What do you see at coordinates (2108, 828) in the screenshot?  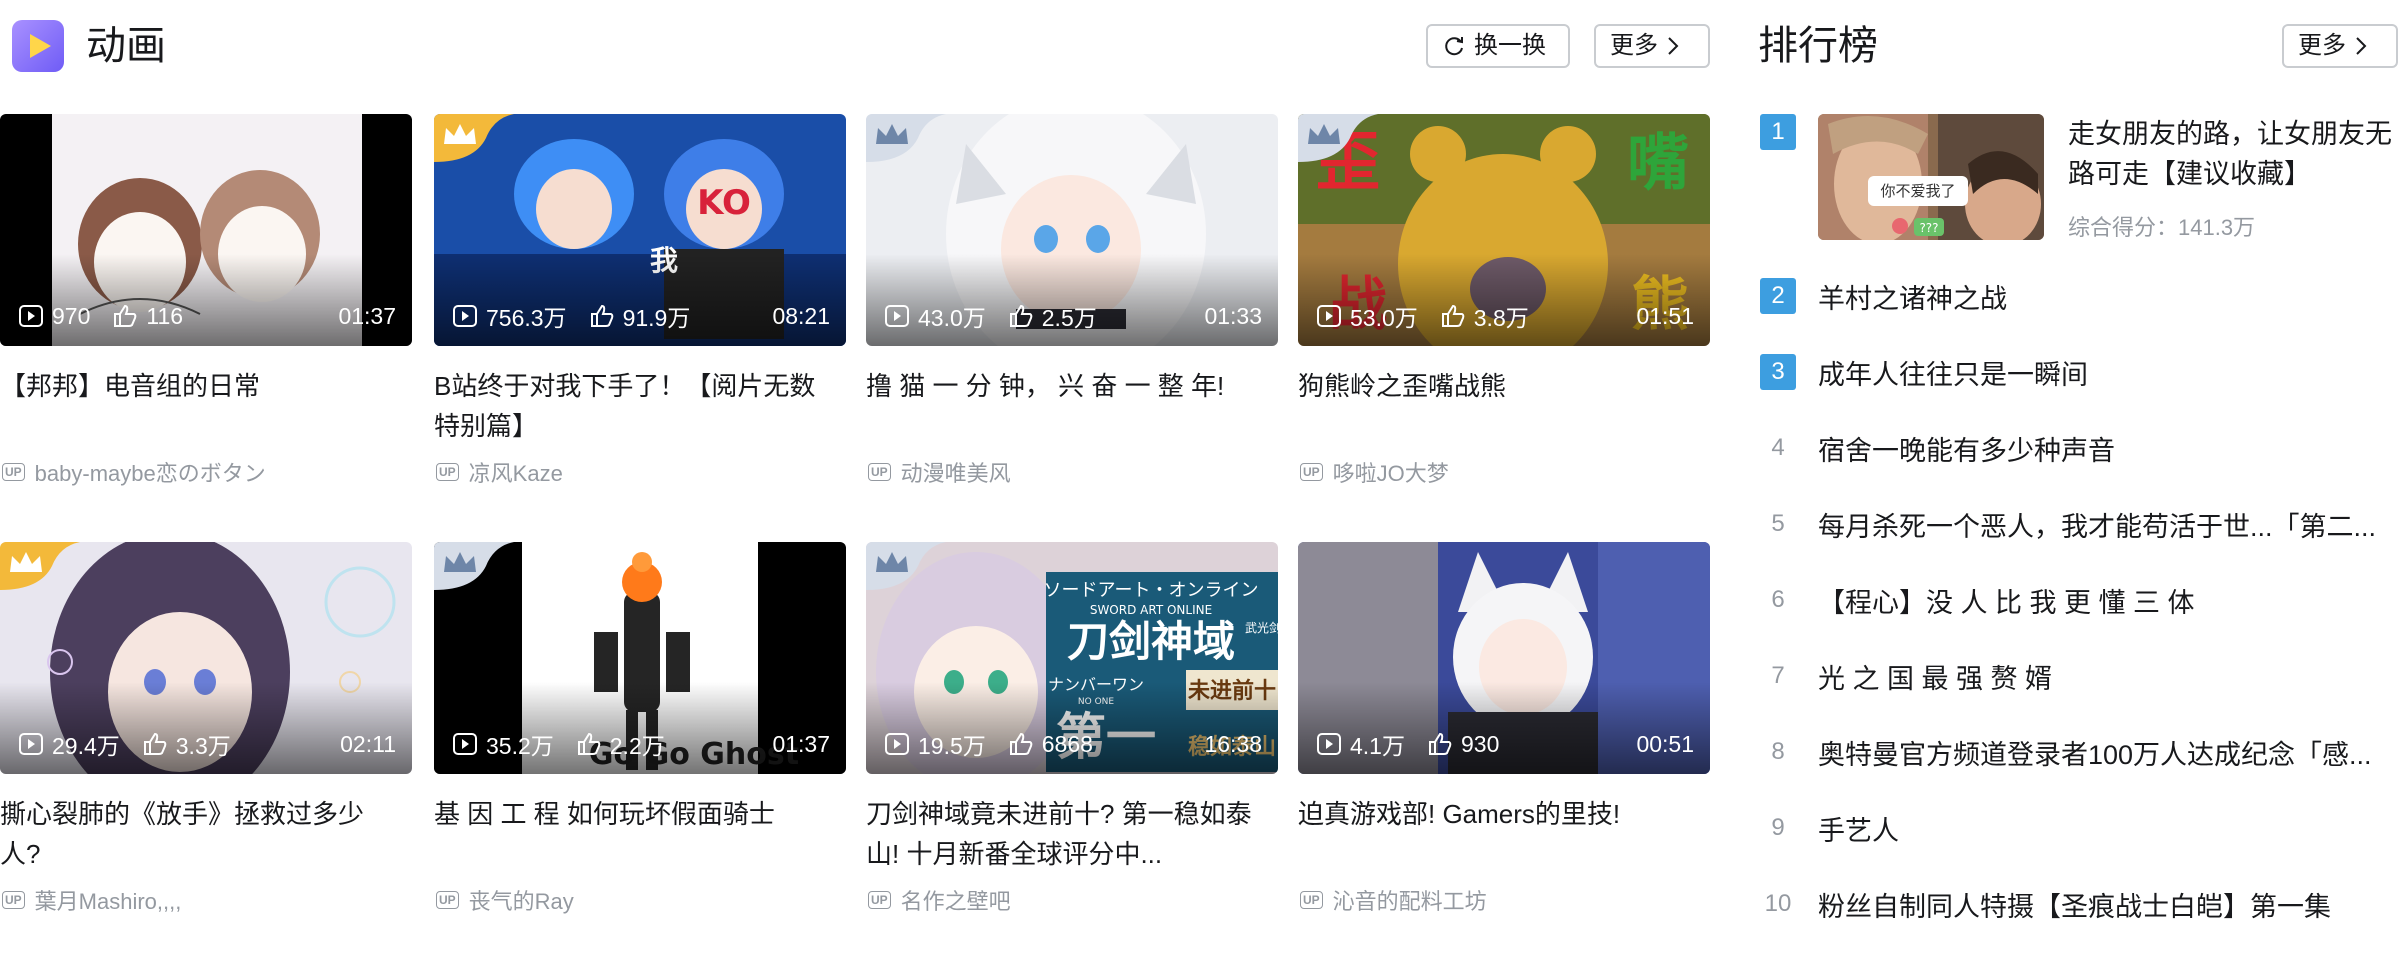 I see `ranking-item-title: 手艺人` at bounding box center [2108, 828].